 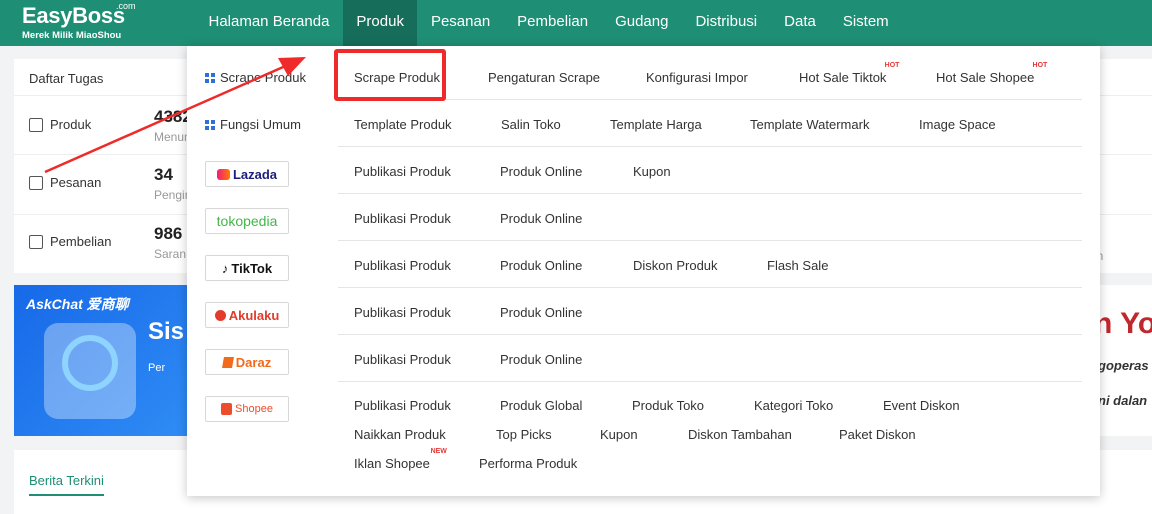 I want to click on menu-item-template-harga: Template Harga, so click(x=656, y=124).